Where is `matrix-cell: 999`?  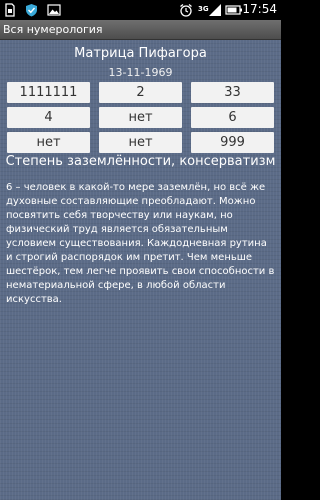
matrix-cell: 999 is located at coordinates (232, 142).